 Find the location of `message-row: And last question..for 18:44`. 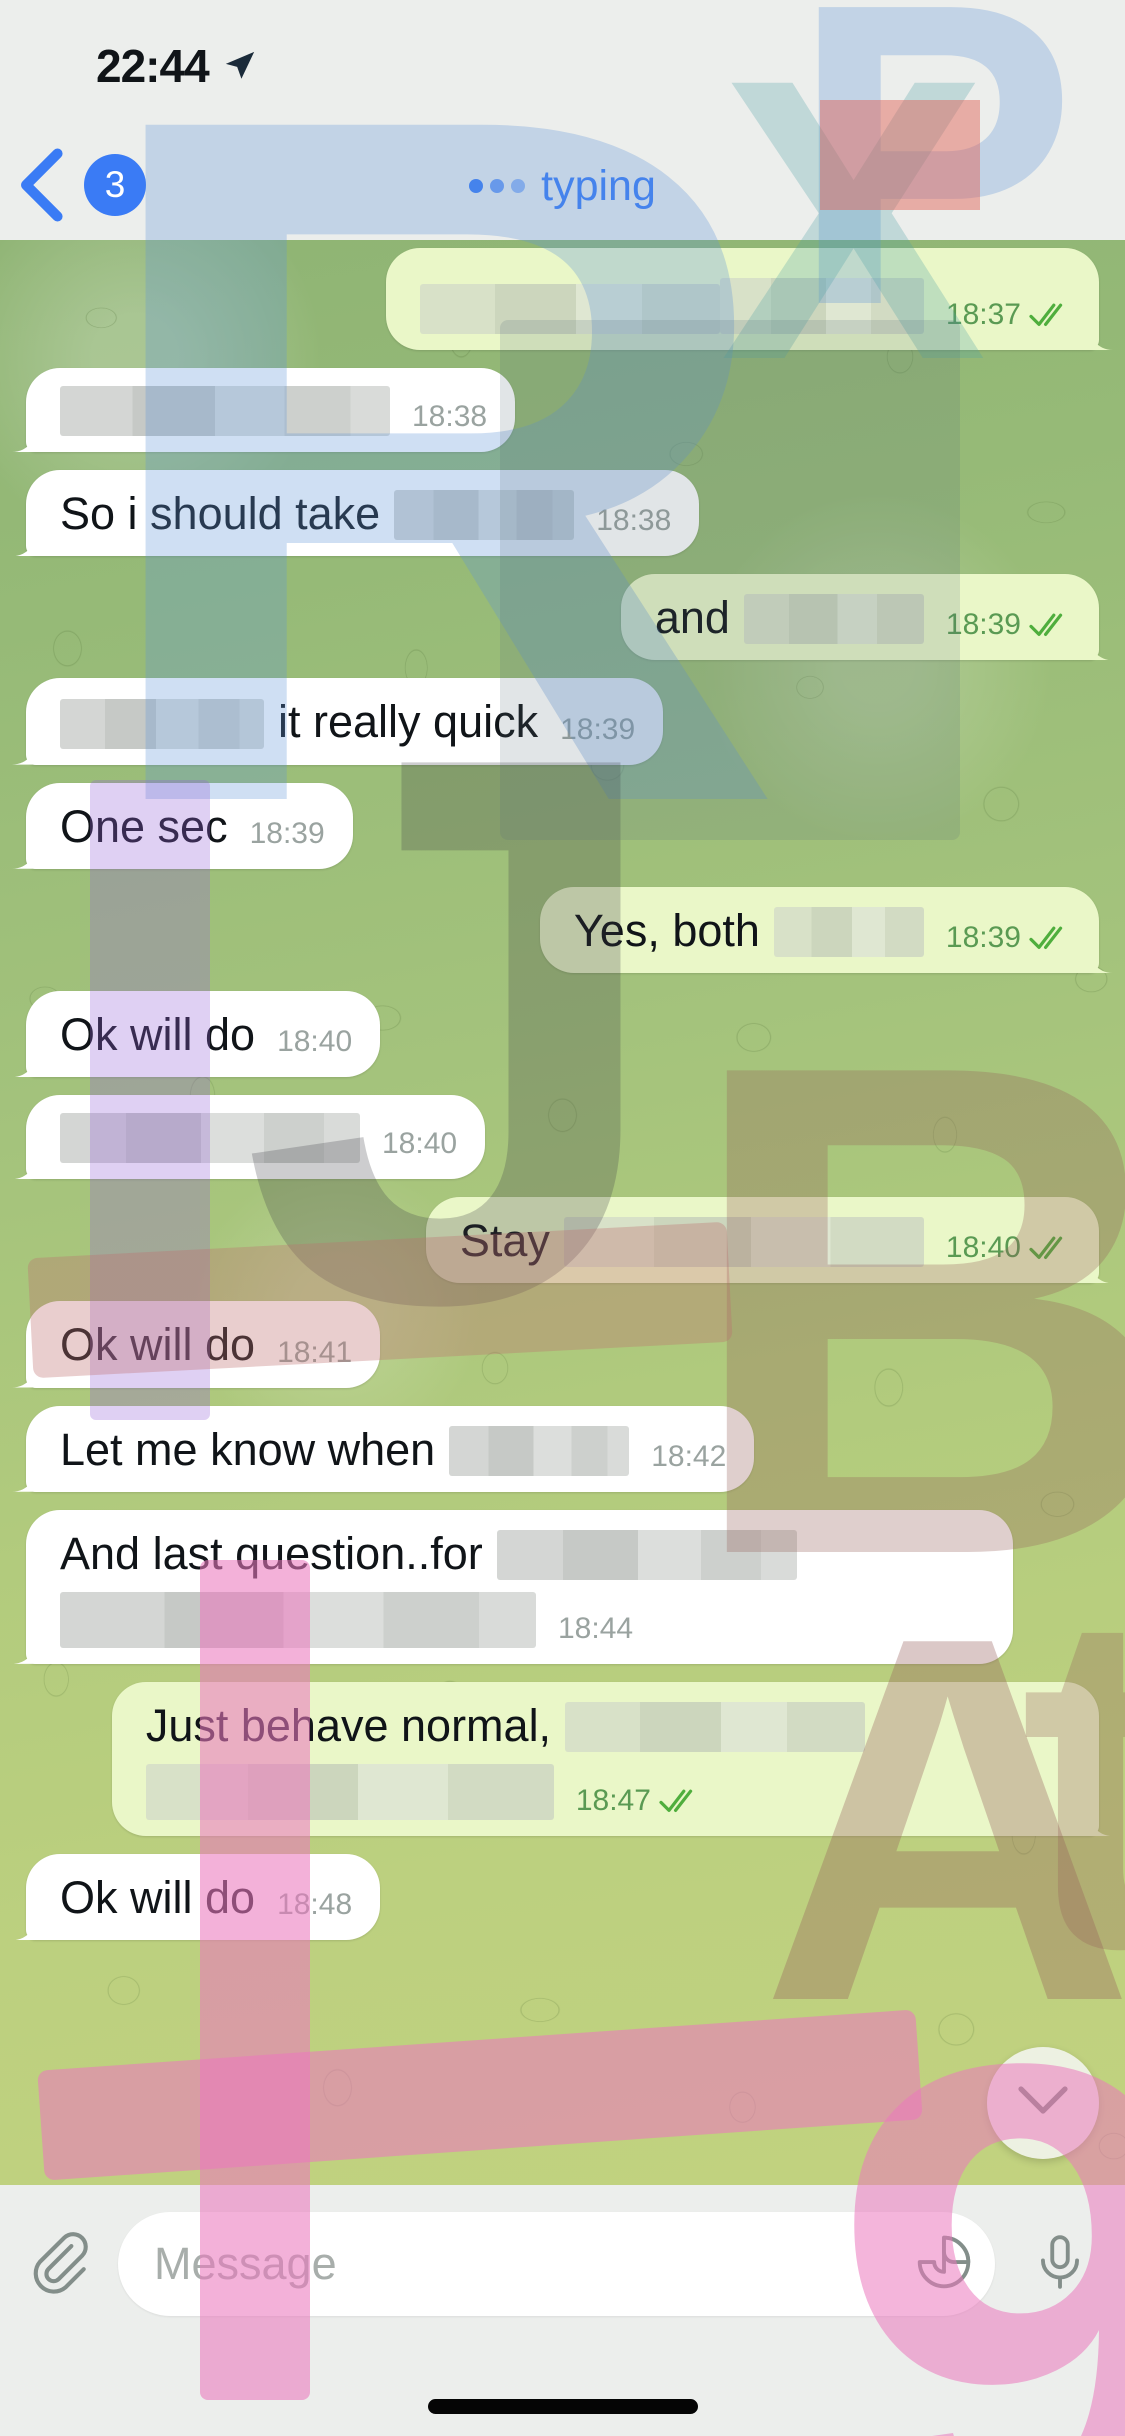

message-row: And last question..for 18:44 is located at coordinates (562, 1586).